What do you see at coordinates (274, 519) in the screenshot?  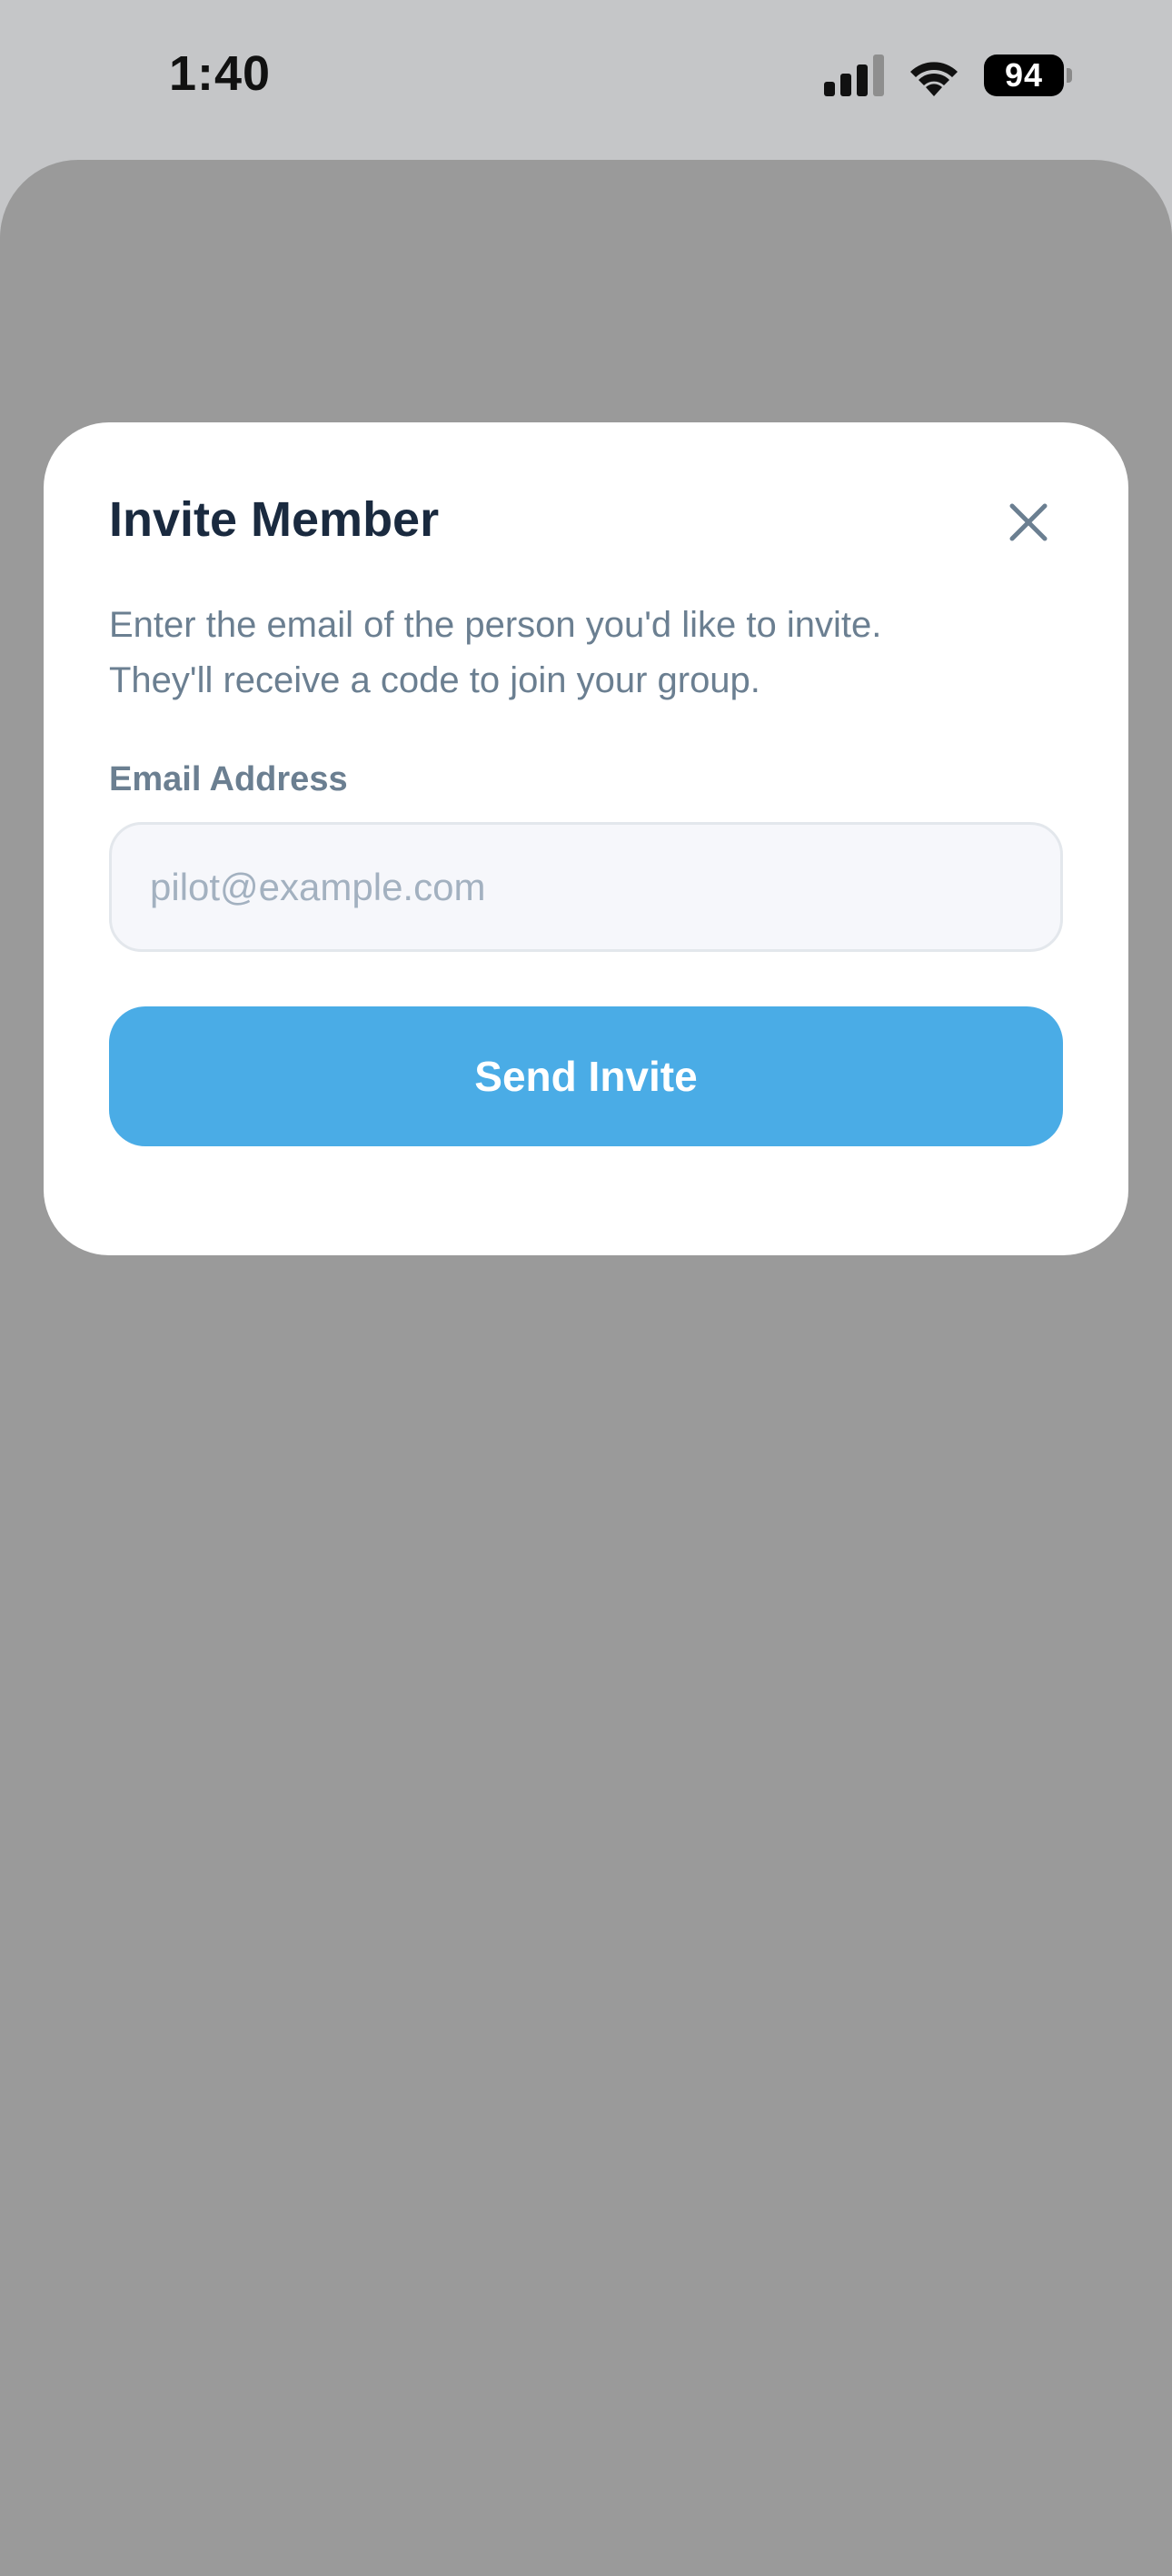 I see `modal-title: Invite Member` at bounding box center [274, 519].